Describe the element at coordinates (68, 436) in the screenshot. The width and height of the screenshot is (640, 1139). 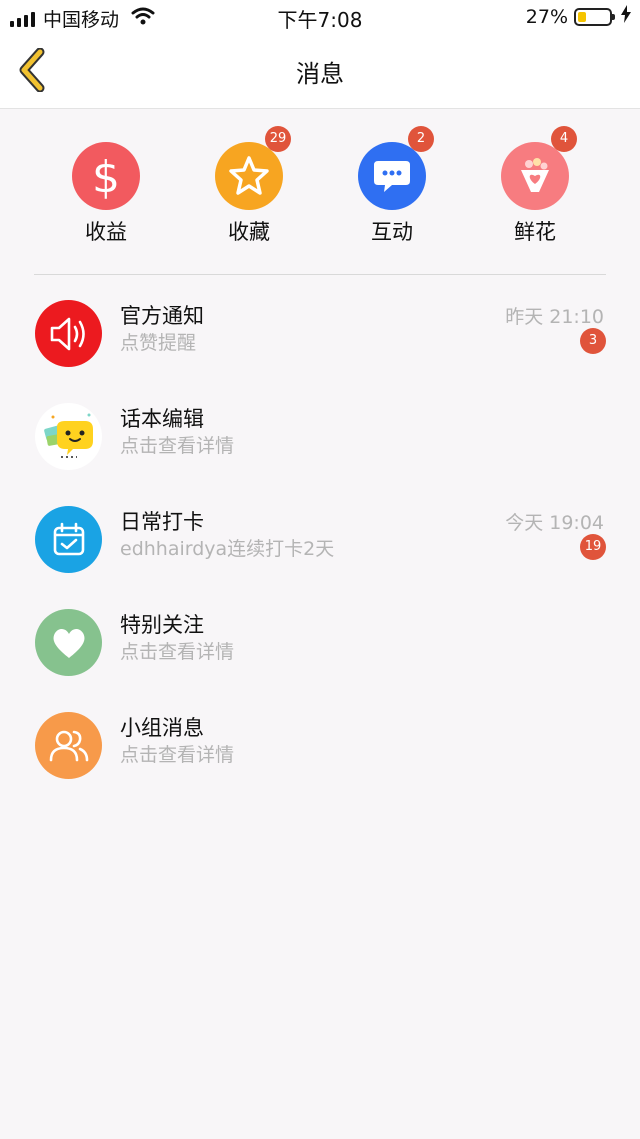
I see `editor-avatar-icon` at that location.